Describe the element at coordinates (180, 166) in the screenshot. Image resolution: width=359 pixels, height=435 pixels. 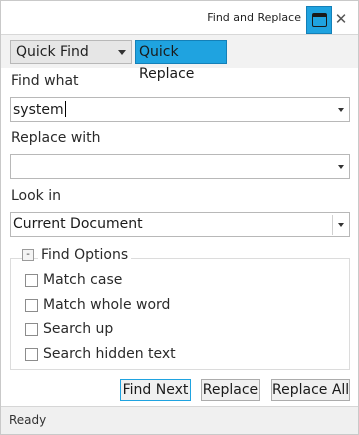
I see `replace-with-combobox` at that location.